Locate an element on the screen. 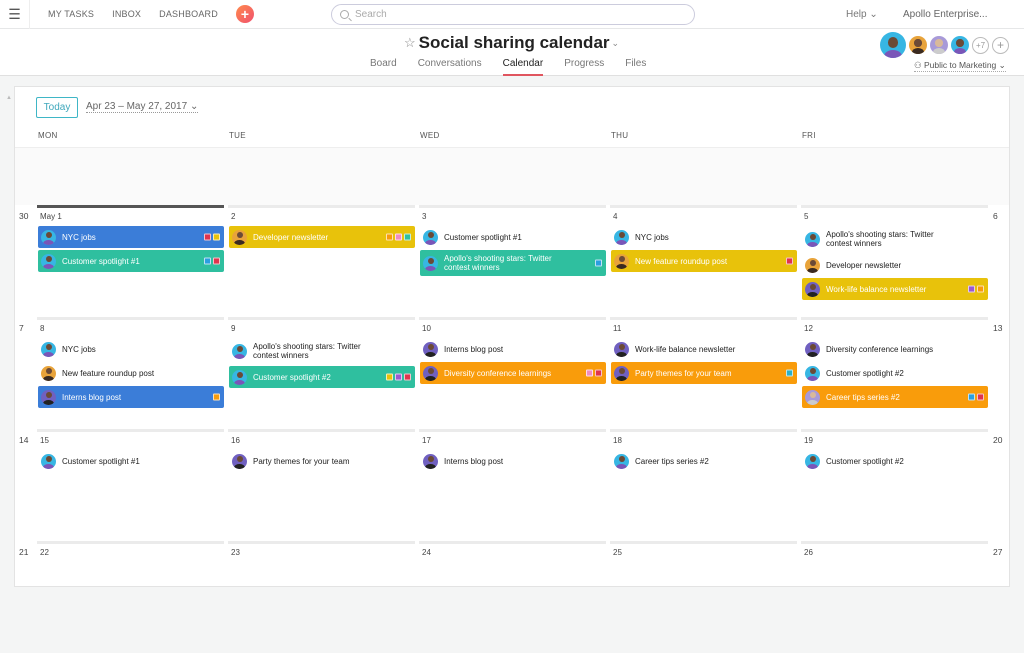 The height and width of the screenshot is (653, 1024). calendar-day: 19 Customer spotlight #2 is located at coordinates (894, 450).